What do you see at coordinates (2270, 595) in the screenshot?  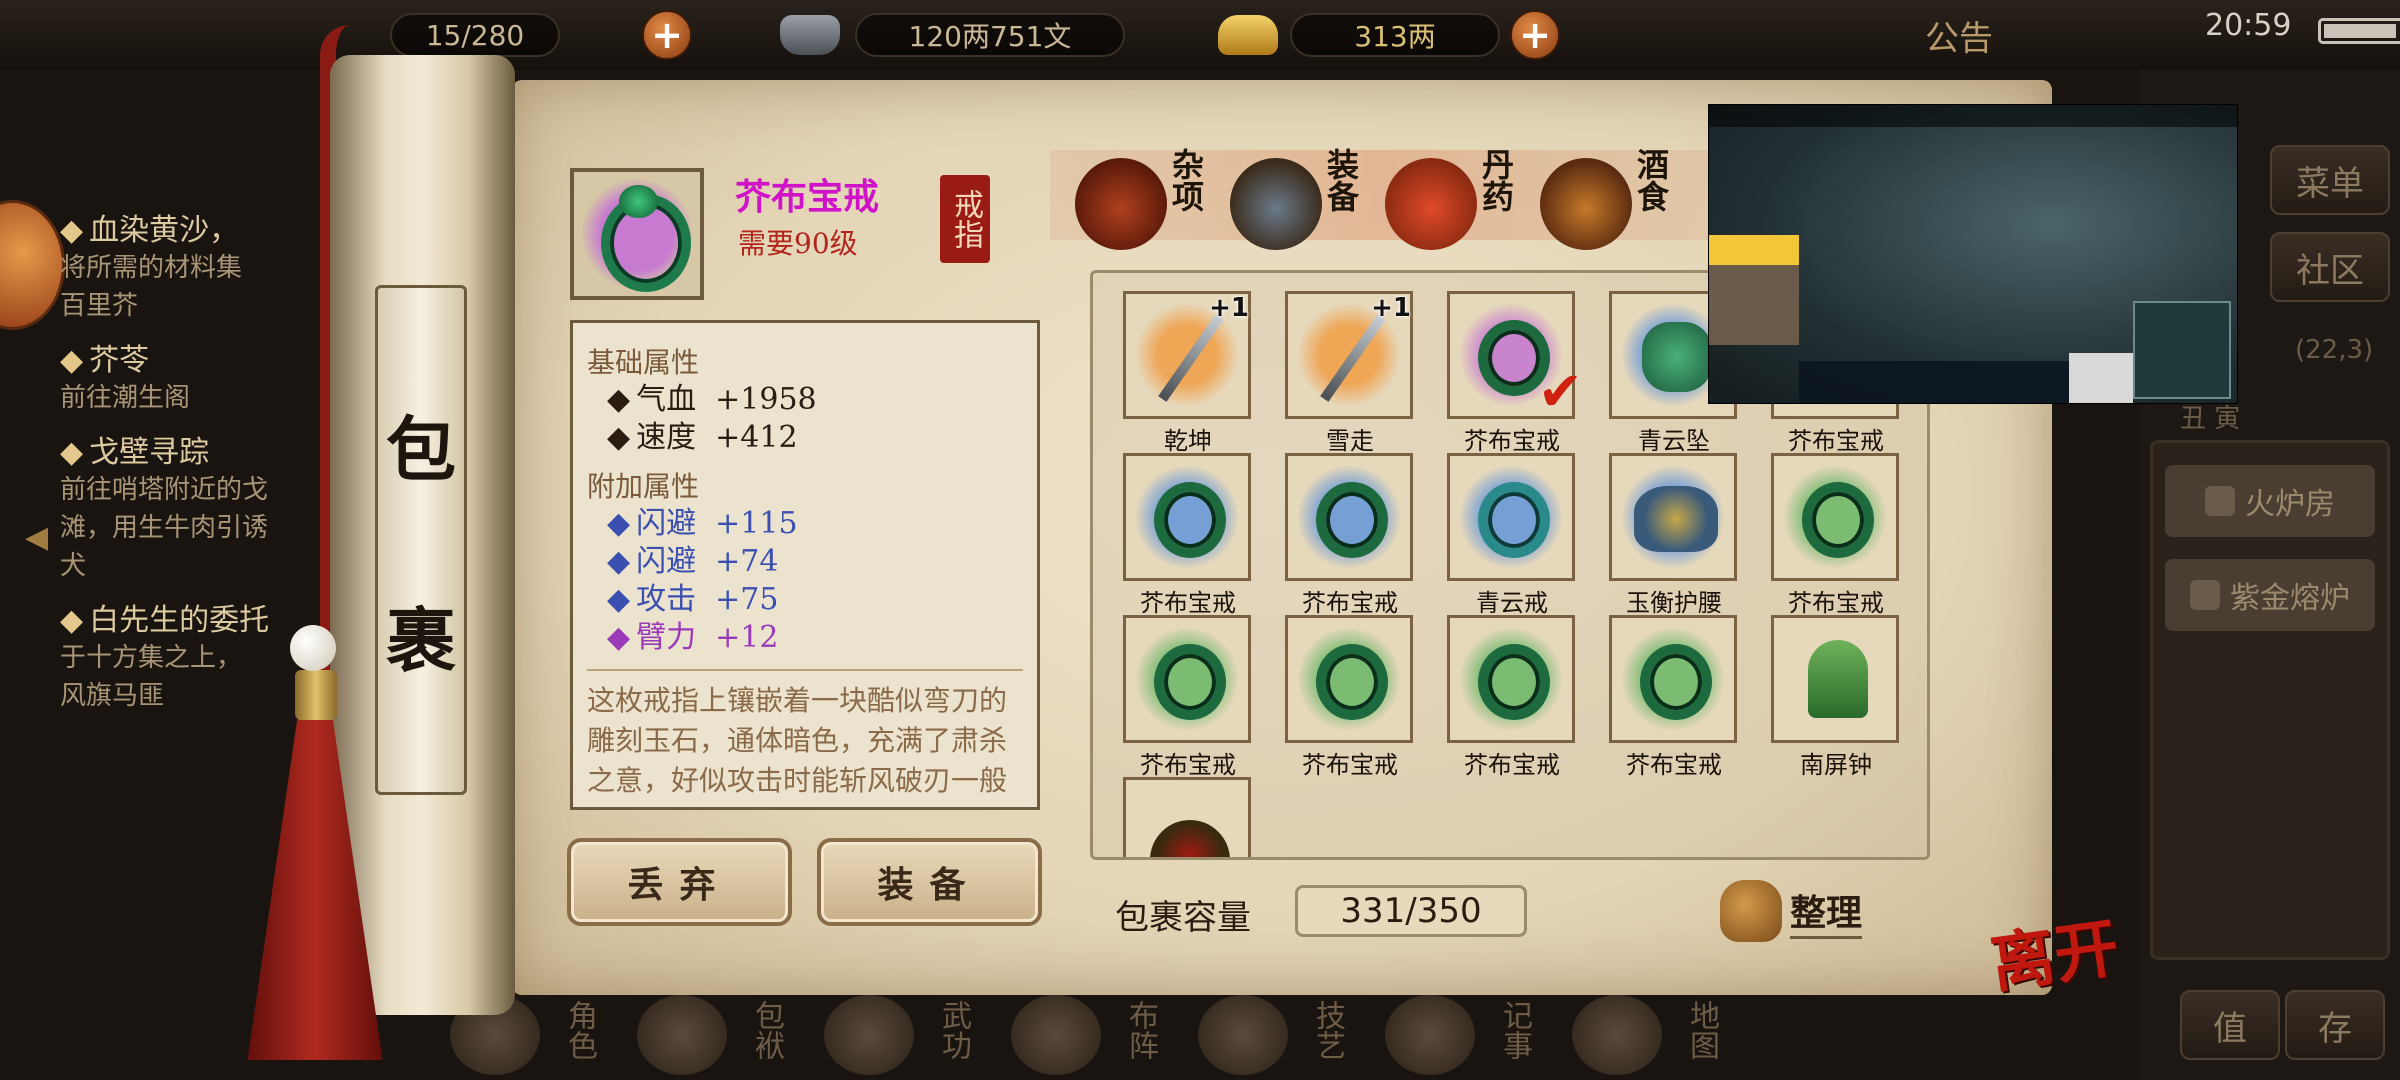 I see `facility-purple-furnace: 紫金熔炉` at bounding box center [2270, 595].